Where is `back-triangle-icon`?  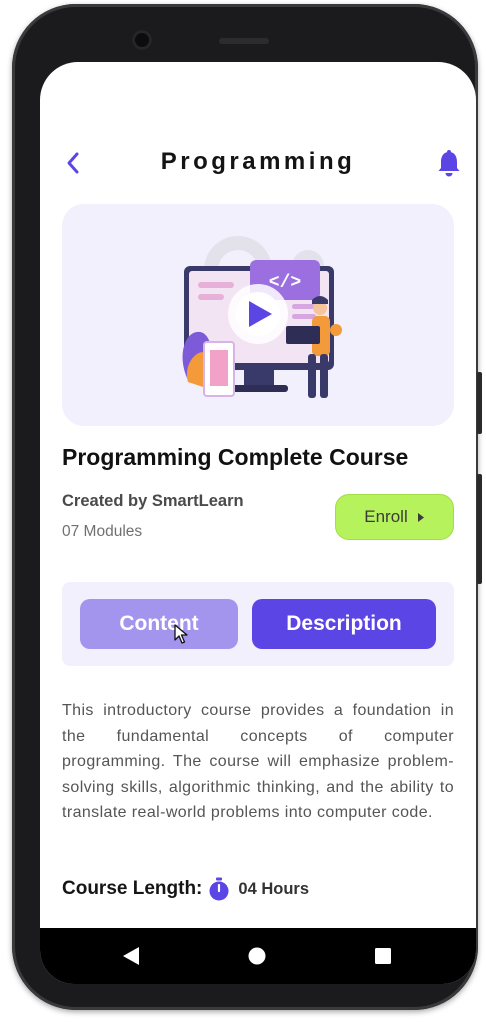
back-triangle-icon is located at coordinates (131, 956).